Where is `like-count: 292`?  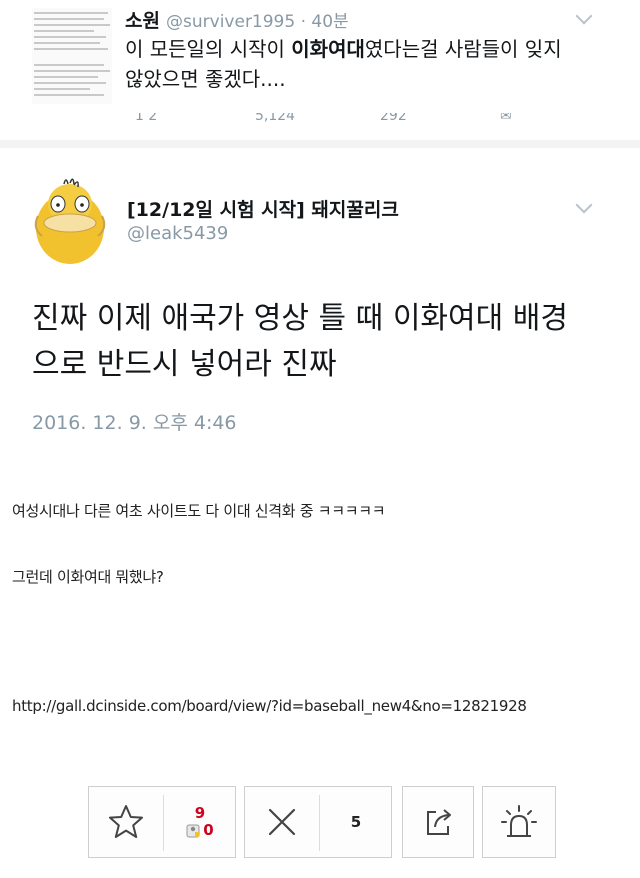 like-count: 292 is located at coordinates (393, 118).